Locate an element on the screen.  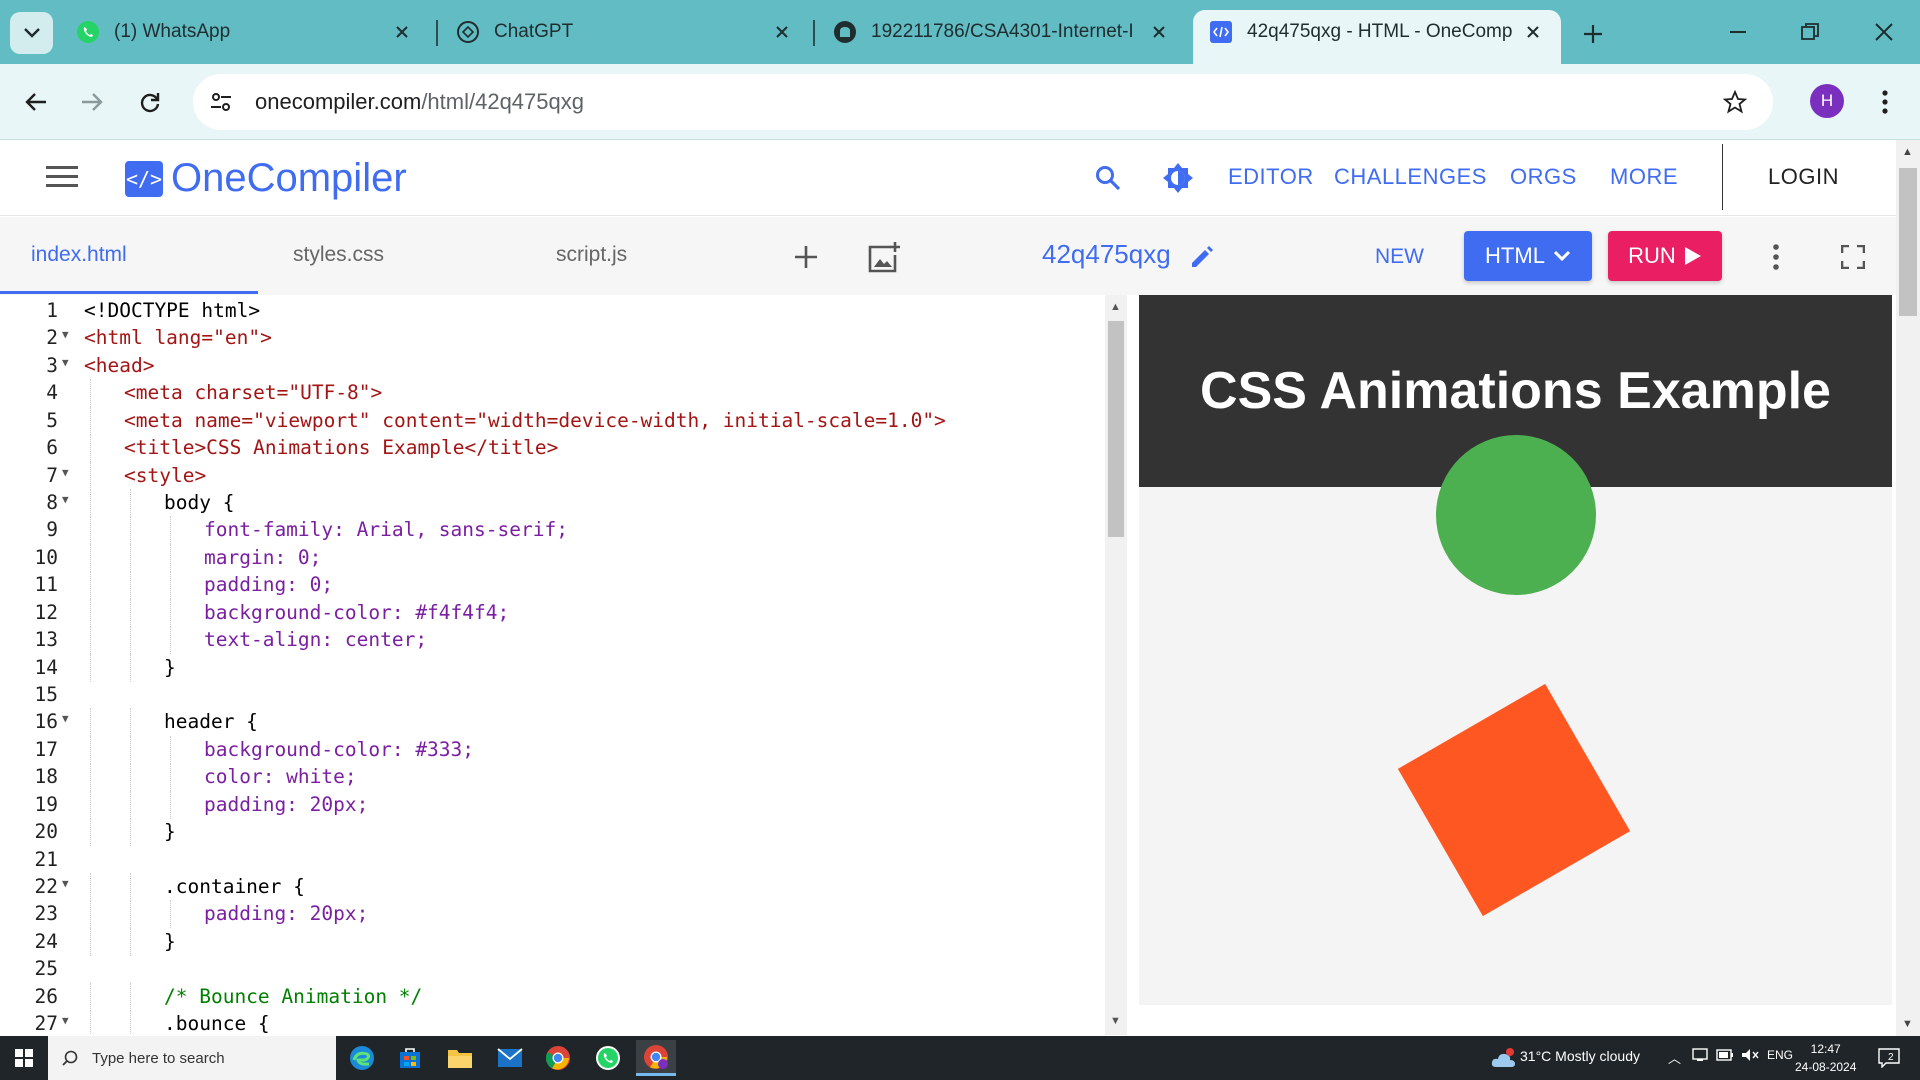
file-tab-script-js: script.js is located at coordinates (591, 255).